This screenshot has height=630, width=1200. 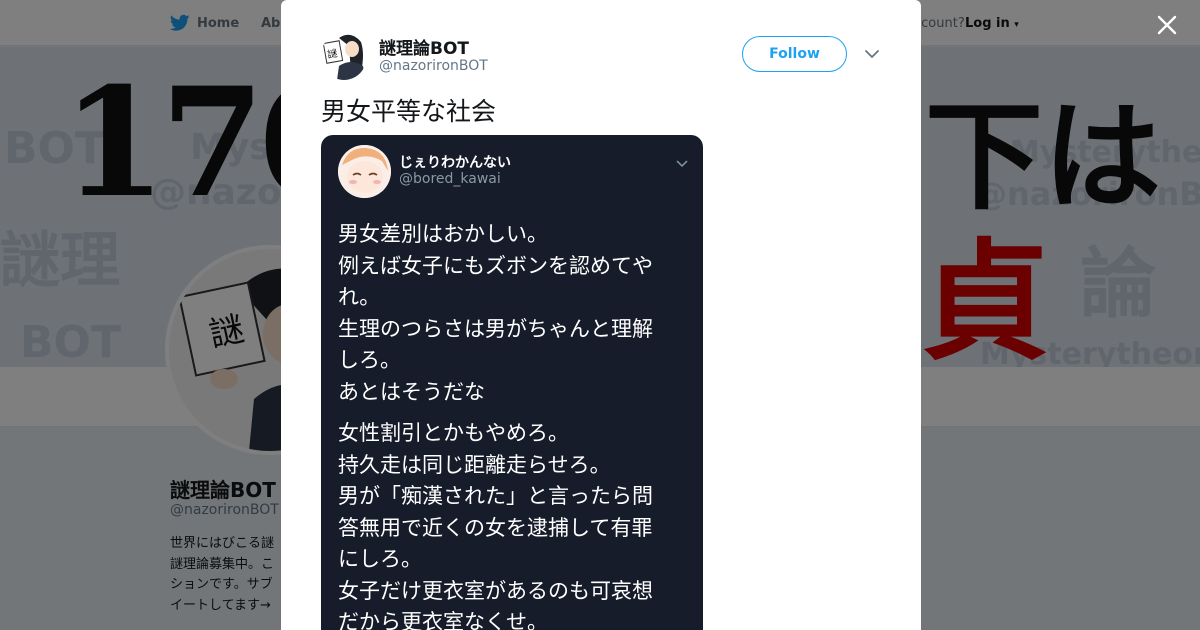 What do you see at coordinates (450, 179) in the screenshot?
I see `screenshot-author-handle: @bored_kawai` at bounding box center [450, 179].